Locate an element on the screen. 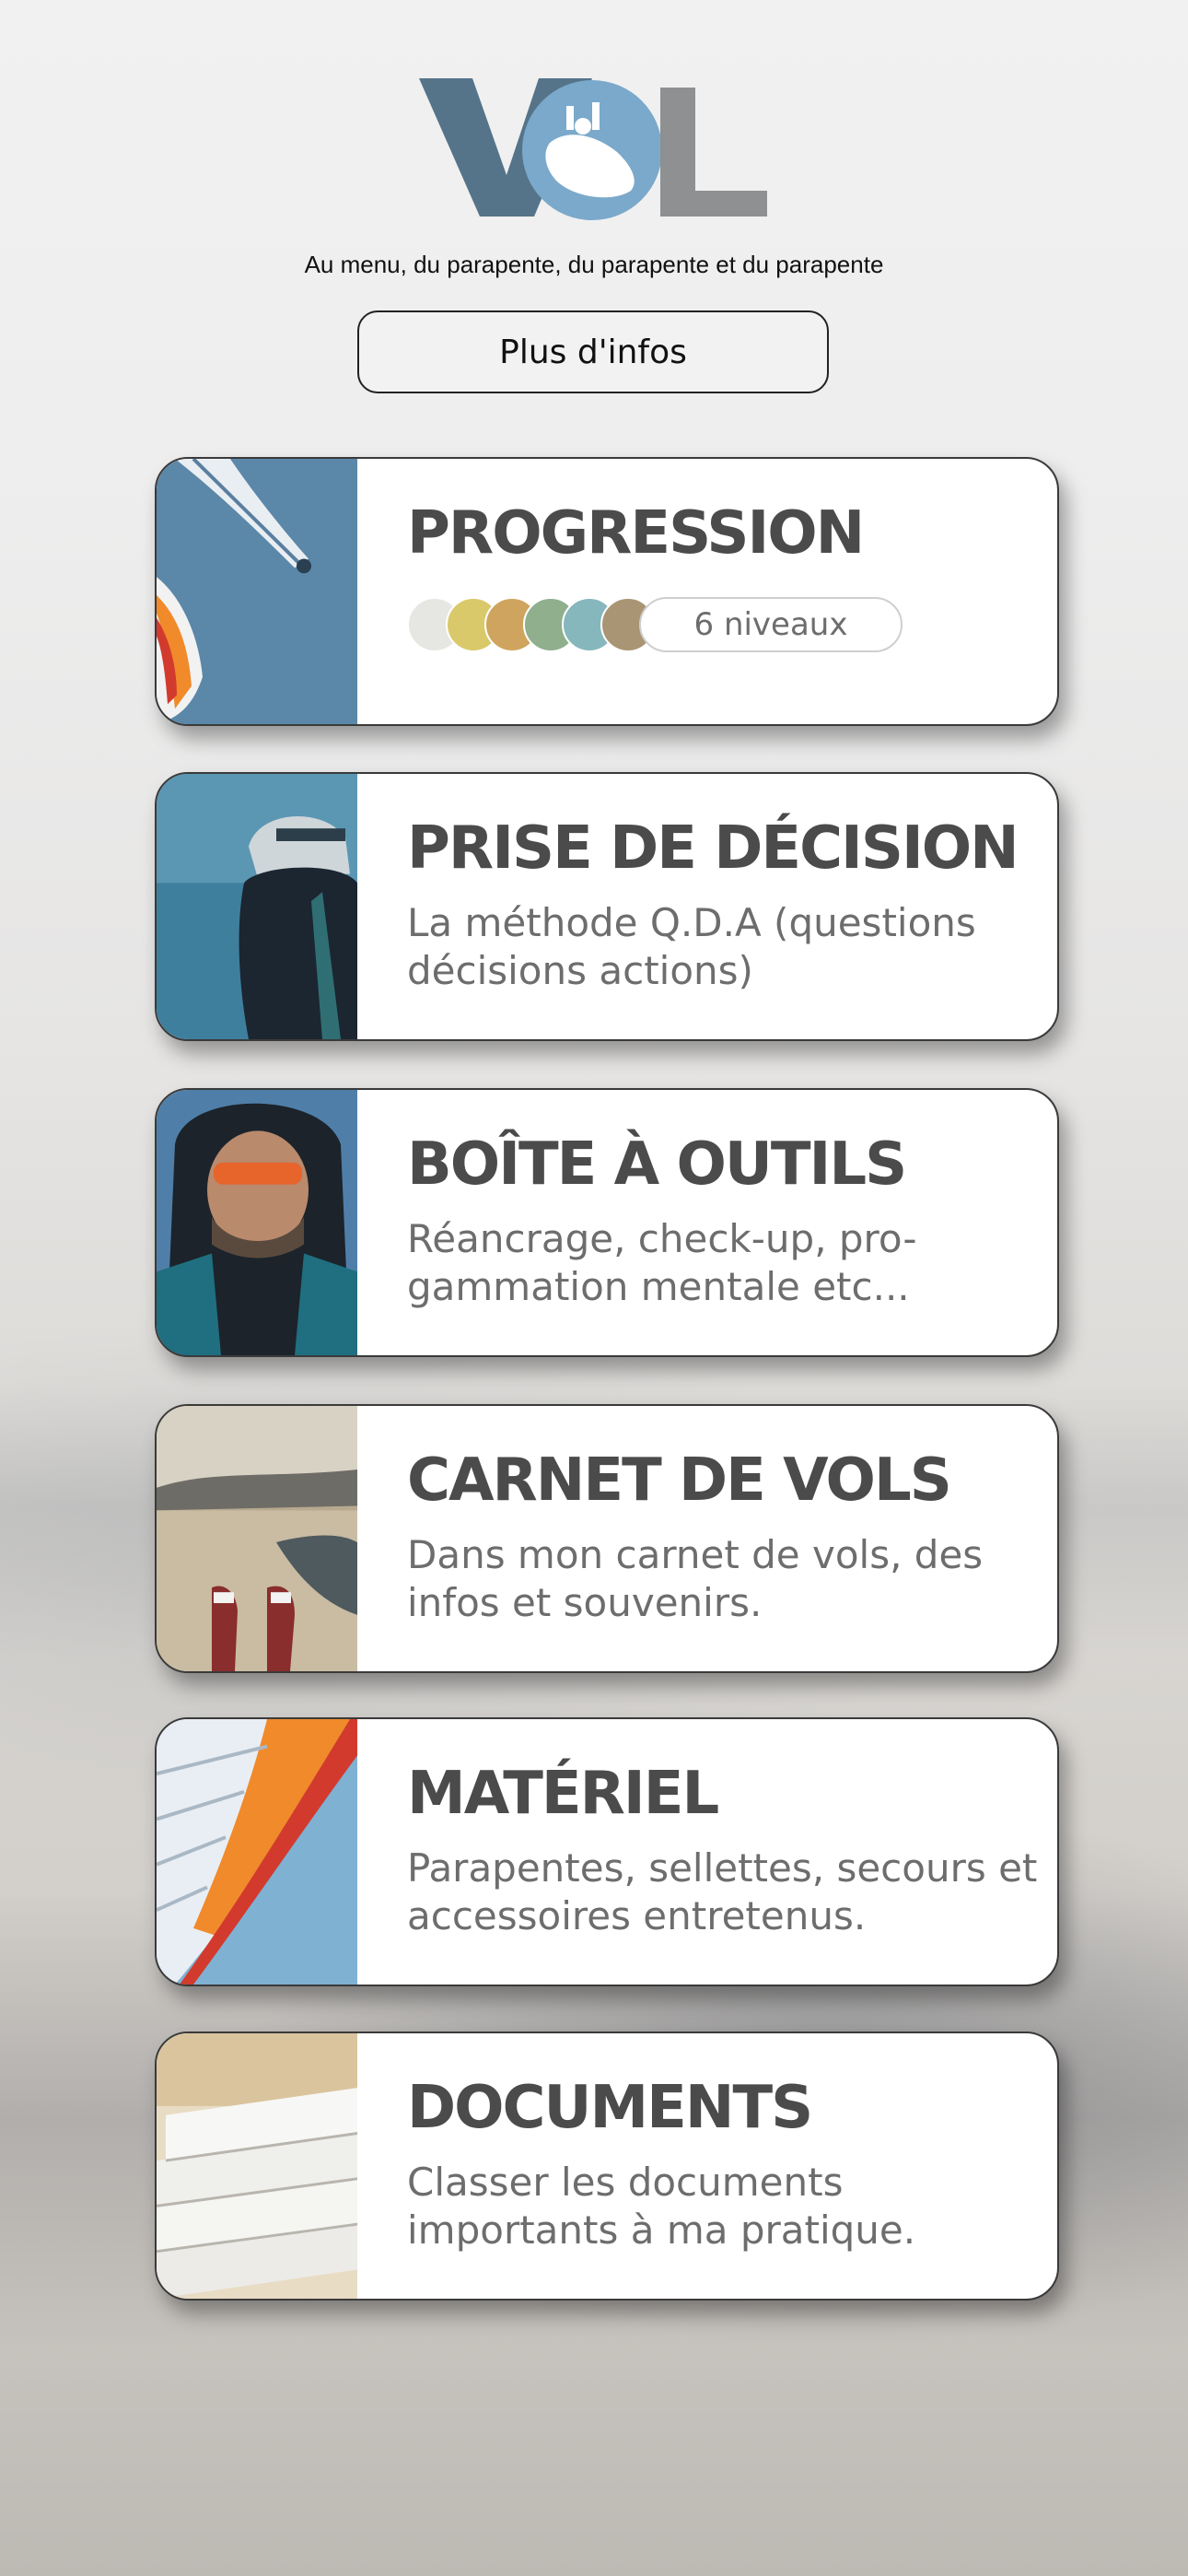 This screenshot has height=2576, width=1188. pilot-portrait-photo is located at coordinates (257, 1222).